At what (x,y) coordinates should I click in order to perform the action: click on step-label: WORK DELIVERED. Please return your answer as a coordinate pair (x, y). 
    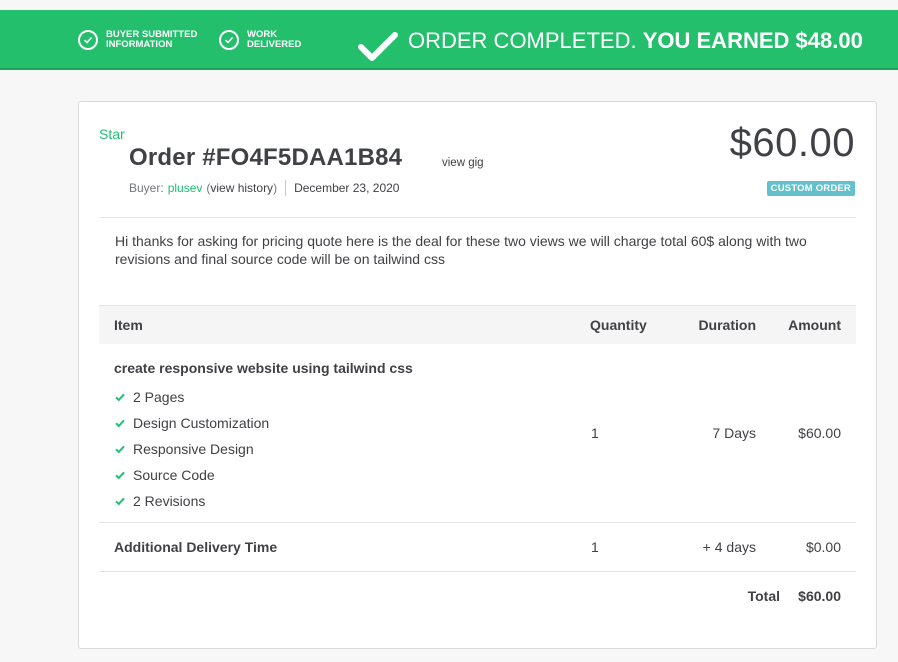
    Looking at the image, I should click on (274, 39).